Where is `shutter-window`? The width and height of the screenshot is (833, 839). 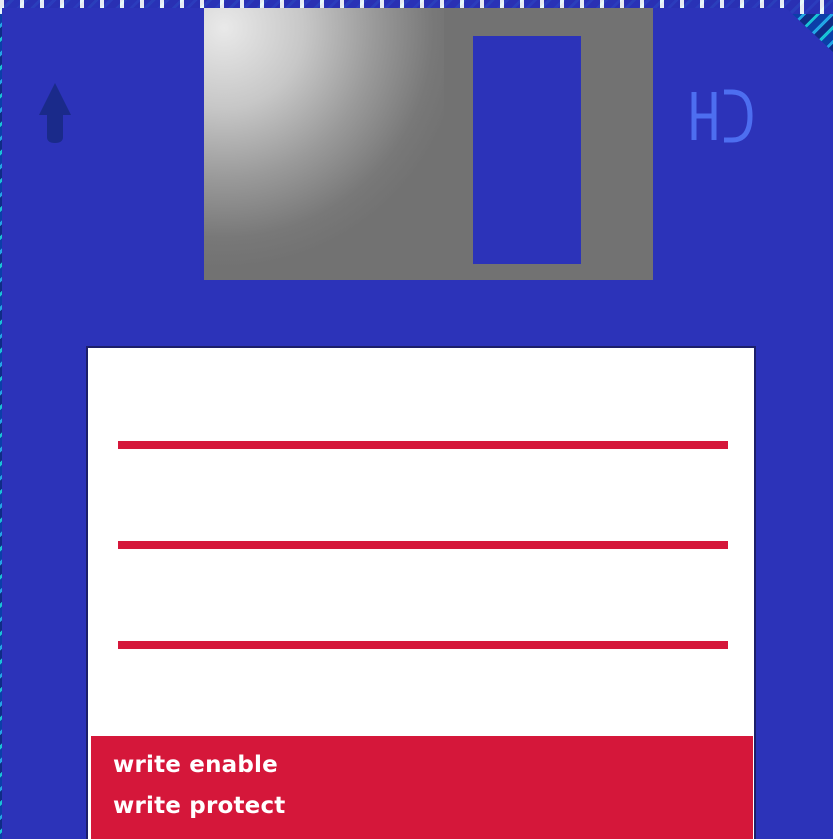 shutter-window is located at coordinates (527, 150).